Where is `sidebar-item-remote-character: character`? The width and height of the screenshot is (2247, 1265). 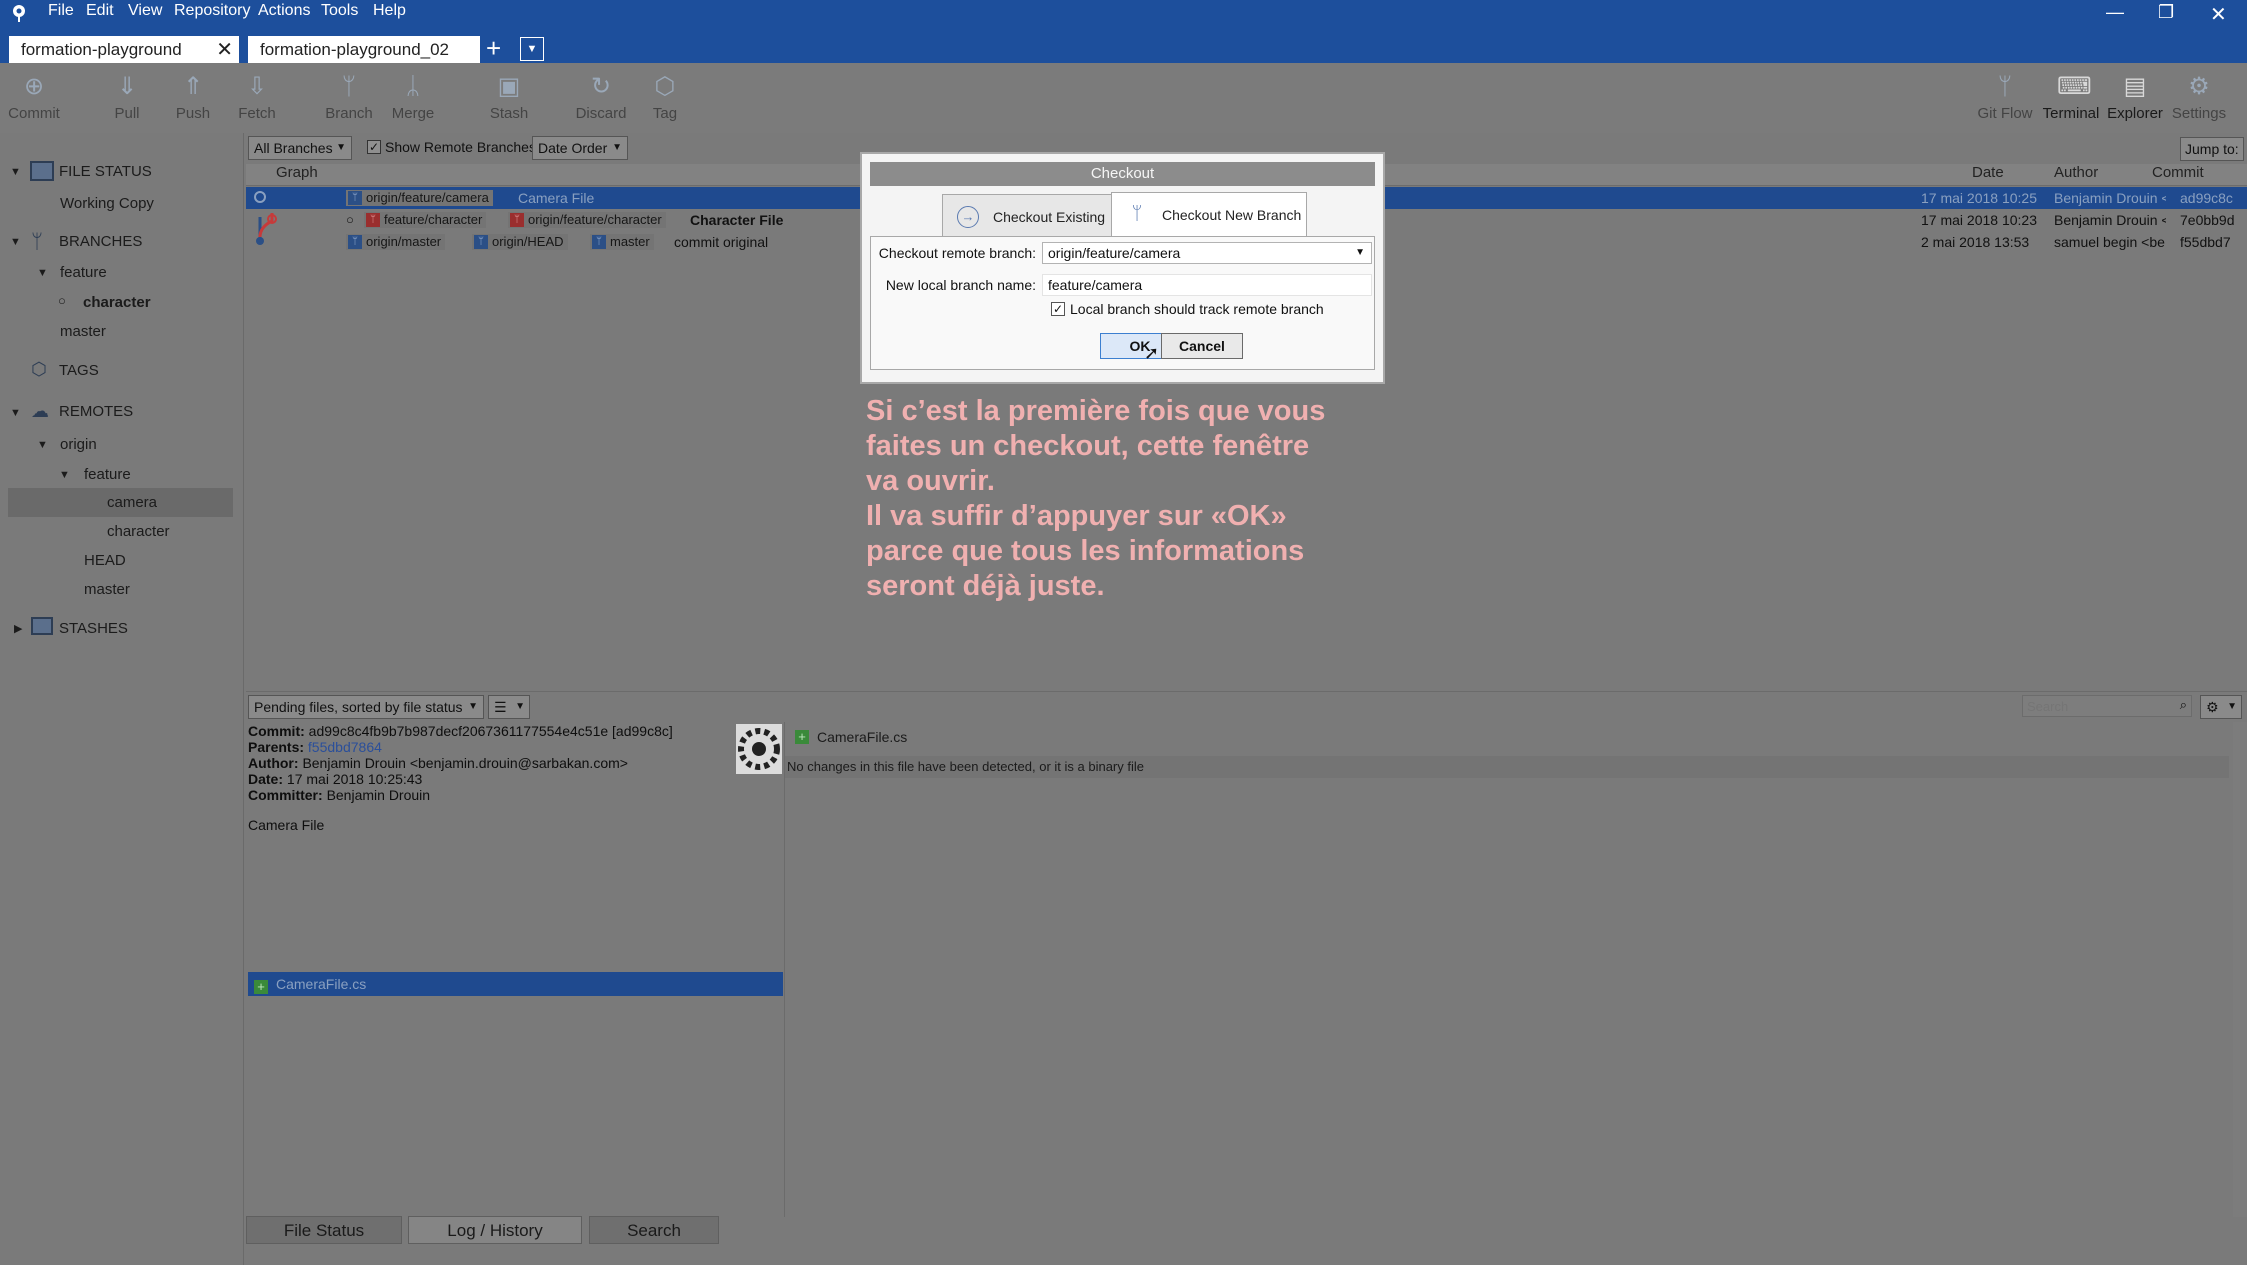 sidebar-item-remote-character: character is located at coordinates (138, 531).